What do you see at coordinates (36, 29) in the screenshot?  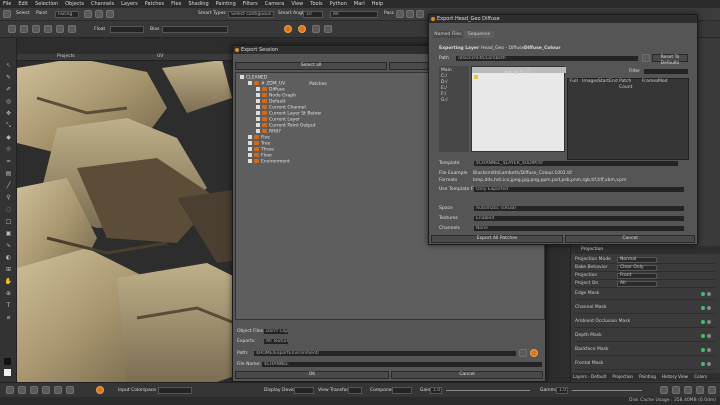 I see `camera-icon` at bounding box center [36, 29].